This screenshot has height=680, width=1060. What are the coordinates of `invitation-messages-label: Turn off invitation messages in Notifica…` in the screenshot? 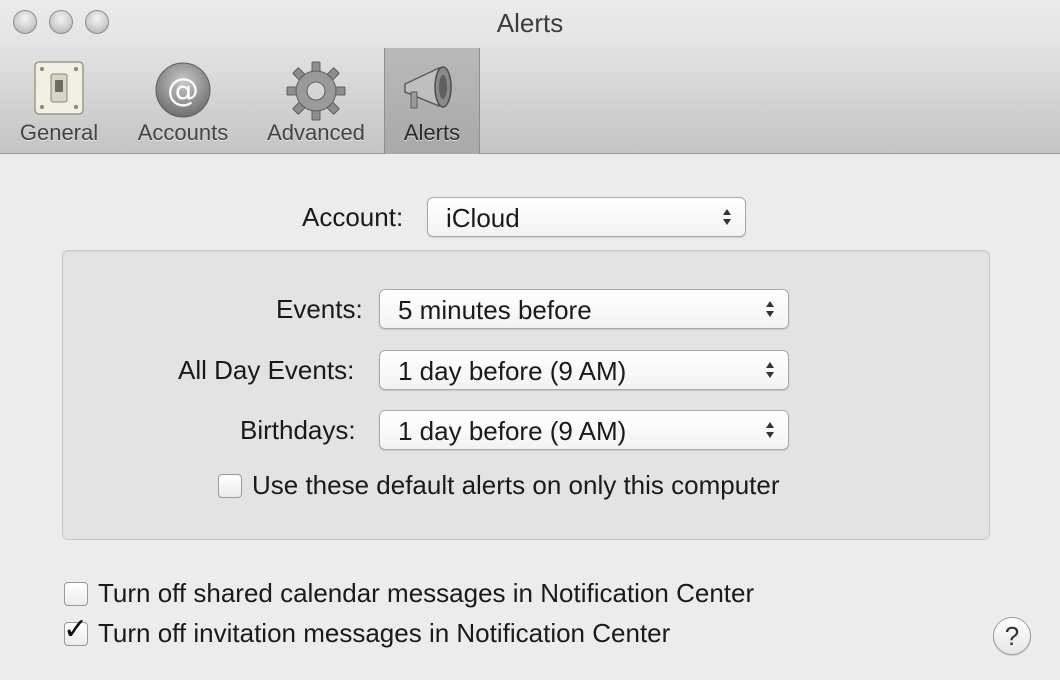 It's located at (384, 633).